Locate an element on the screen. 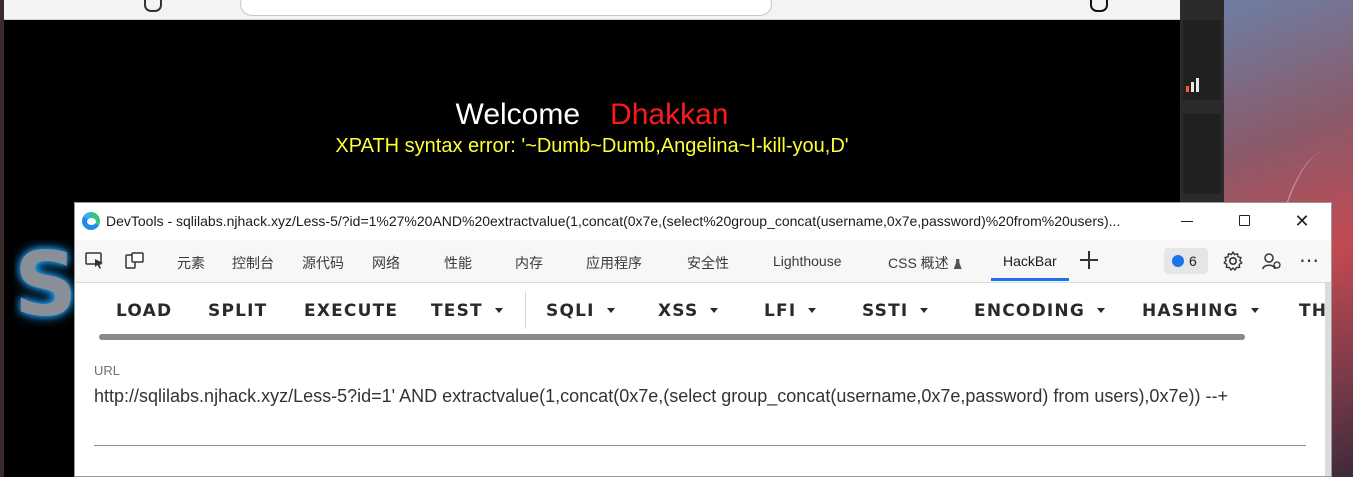  encoding-dropdown: ENCODING is located at coordinates (1039, 311).